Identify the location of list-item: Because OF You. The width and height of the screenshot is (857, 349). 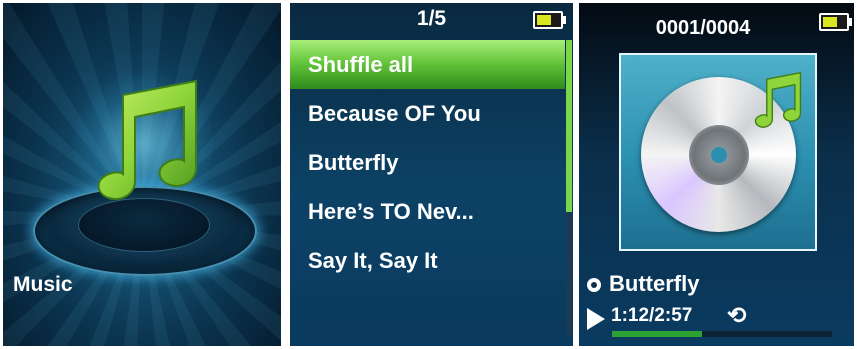
(427, 113).